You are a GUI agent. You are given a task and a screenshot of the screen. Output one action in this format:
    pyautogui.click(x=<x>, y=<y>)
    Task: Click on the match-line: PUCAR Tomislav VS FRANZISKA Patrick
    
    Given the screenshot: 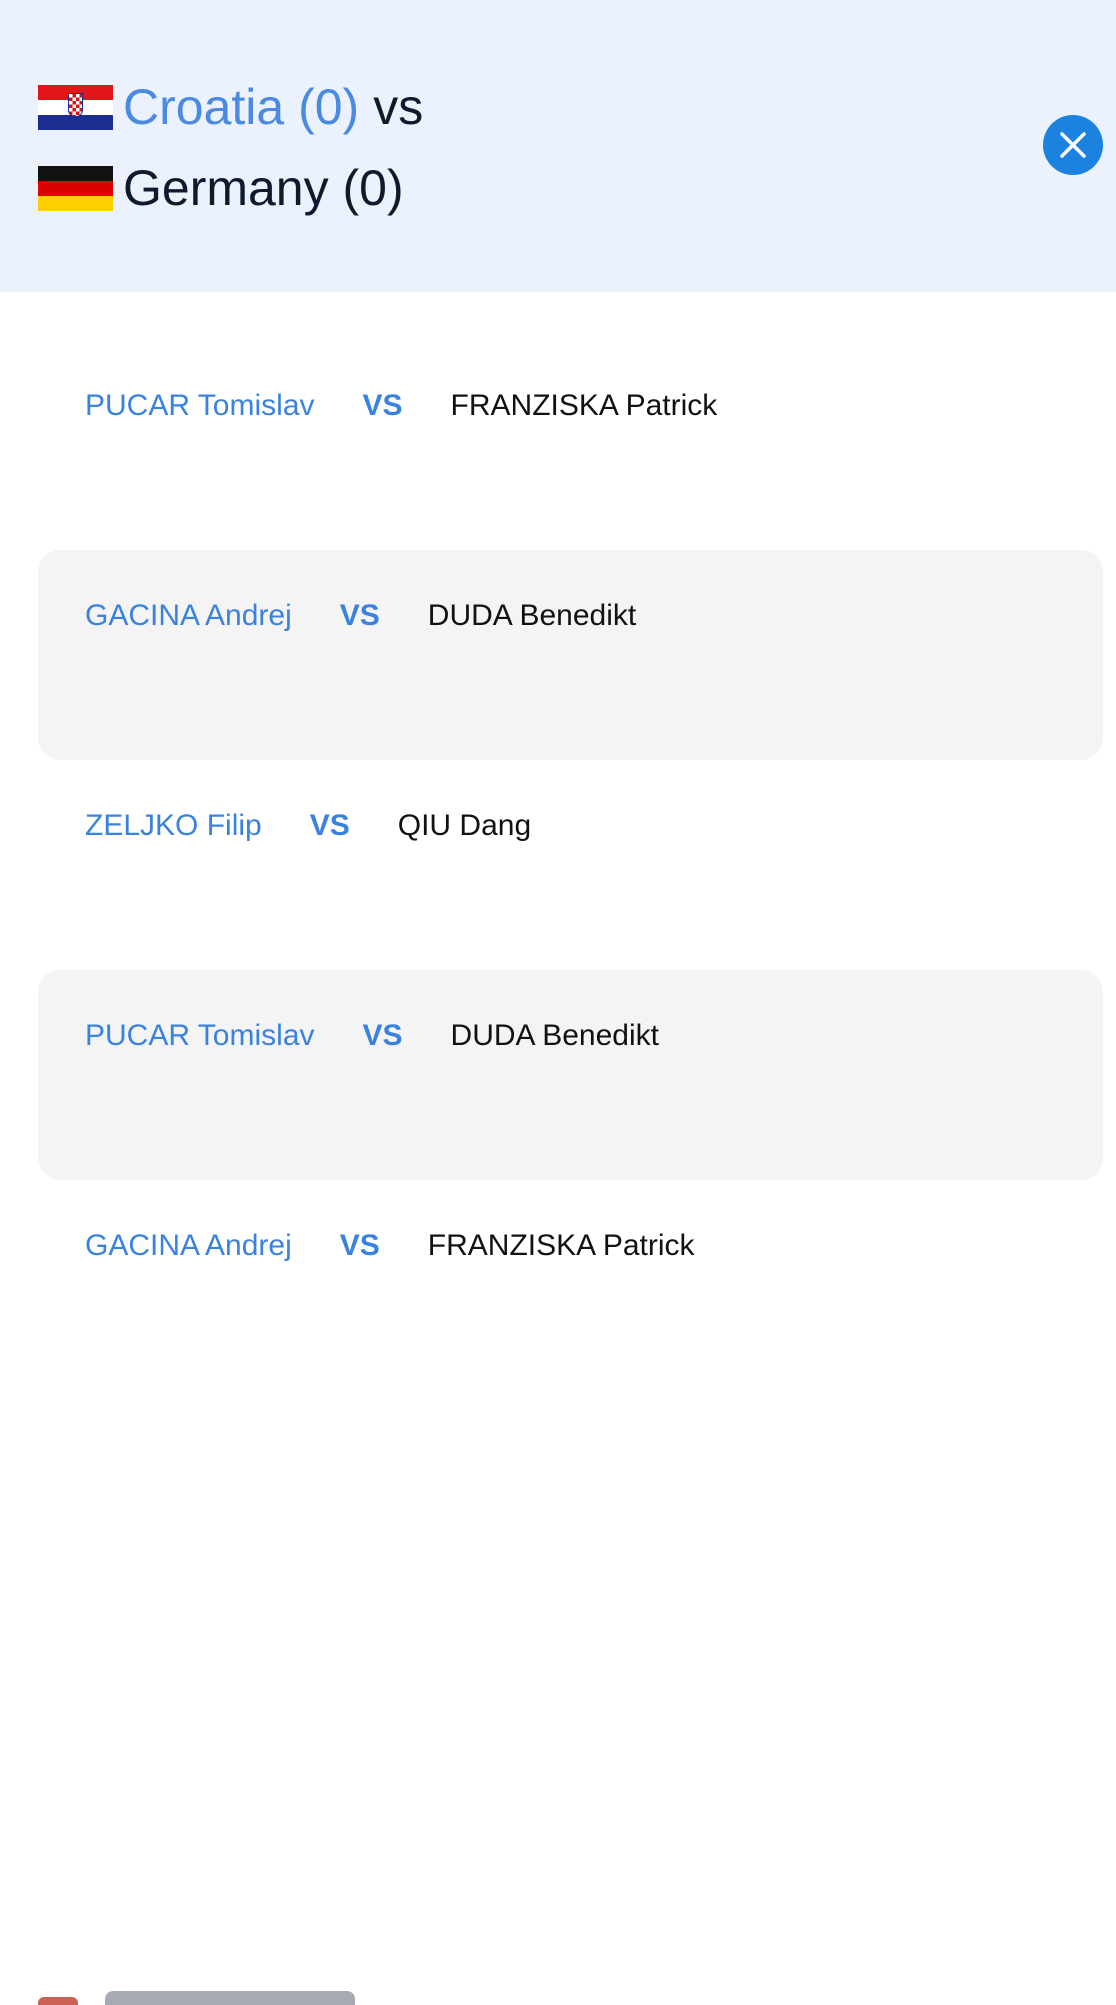 What is the action you would take?
    pyautogui.click(x=401, y=406)
    